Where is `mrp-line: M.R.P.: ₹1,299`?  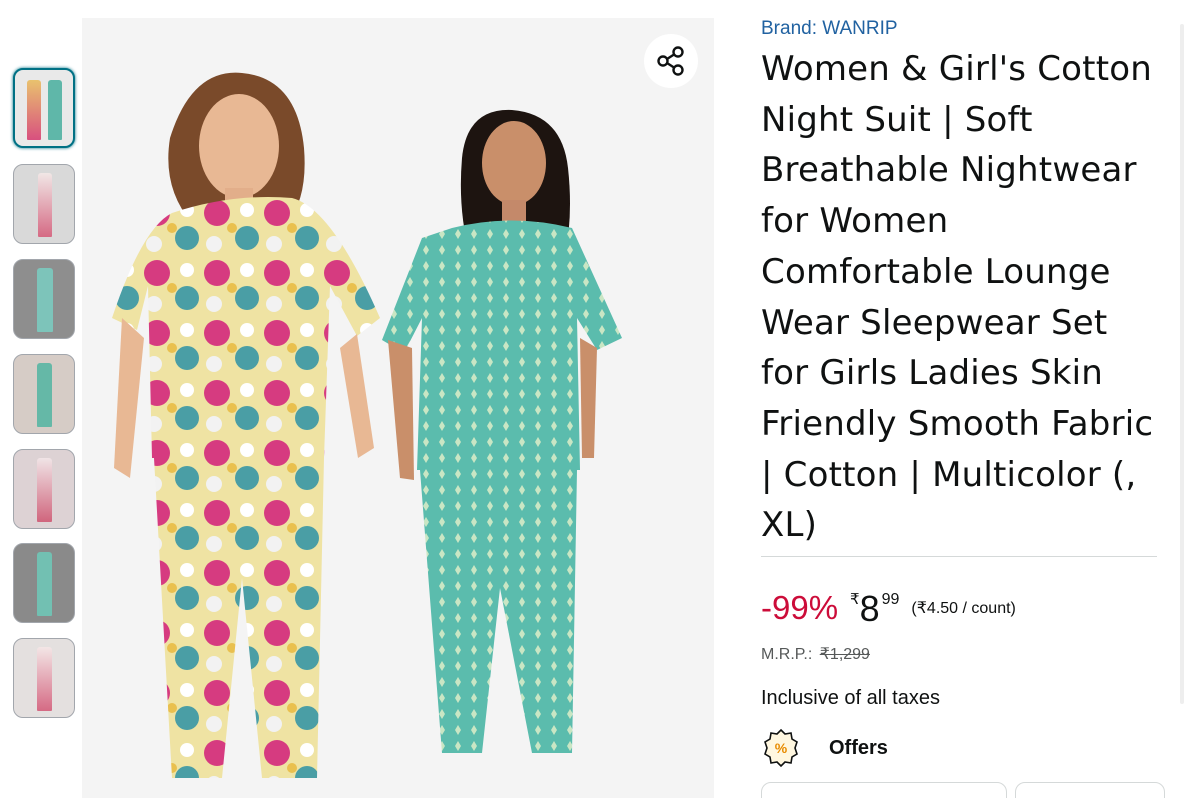
mrp-line: M.R.P.: ₹1,299 is located at coordinates (815, 654).